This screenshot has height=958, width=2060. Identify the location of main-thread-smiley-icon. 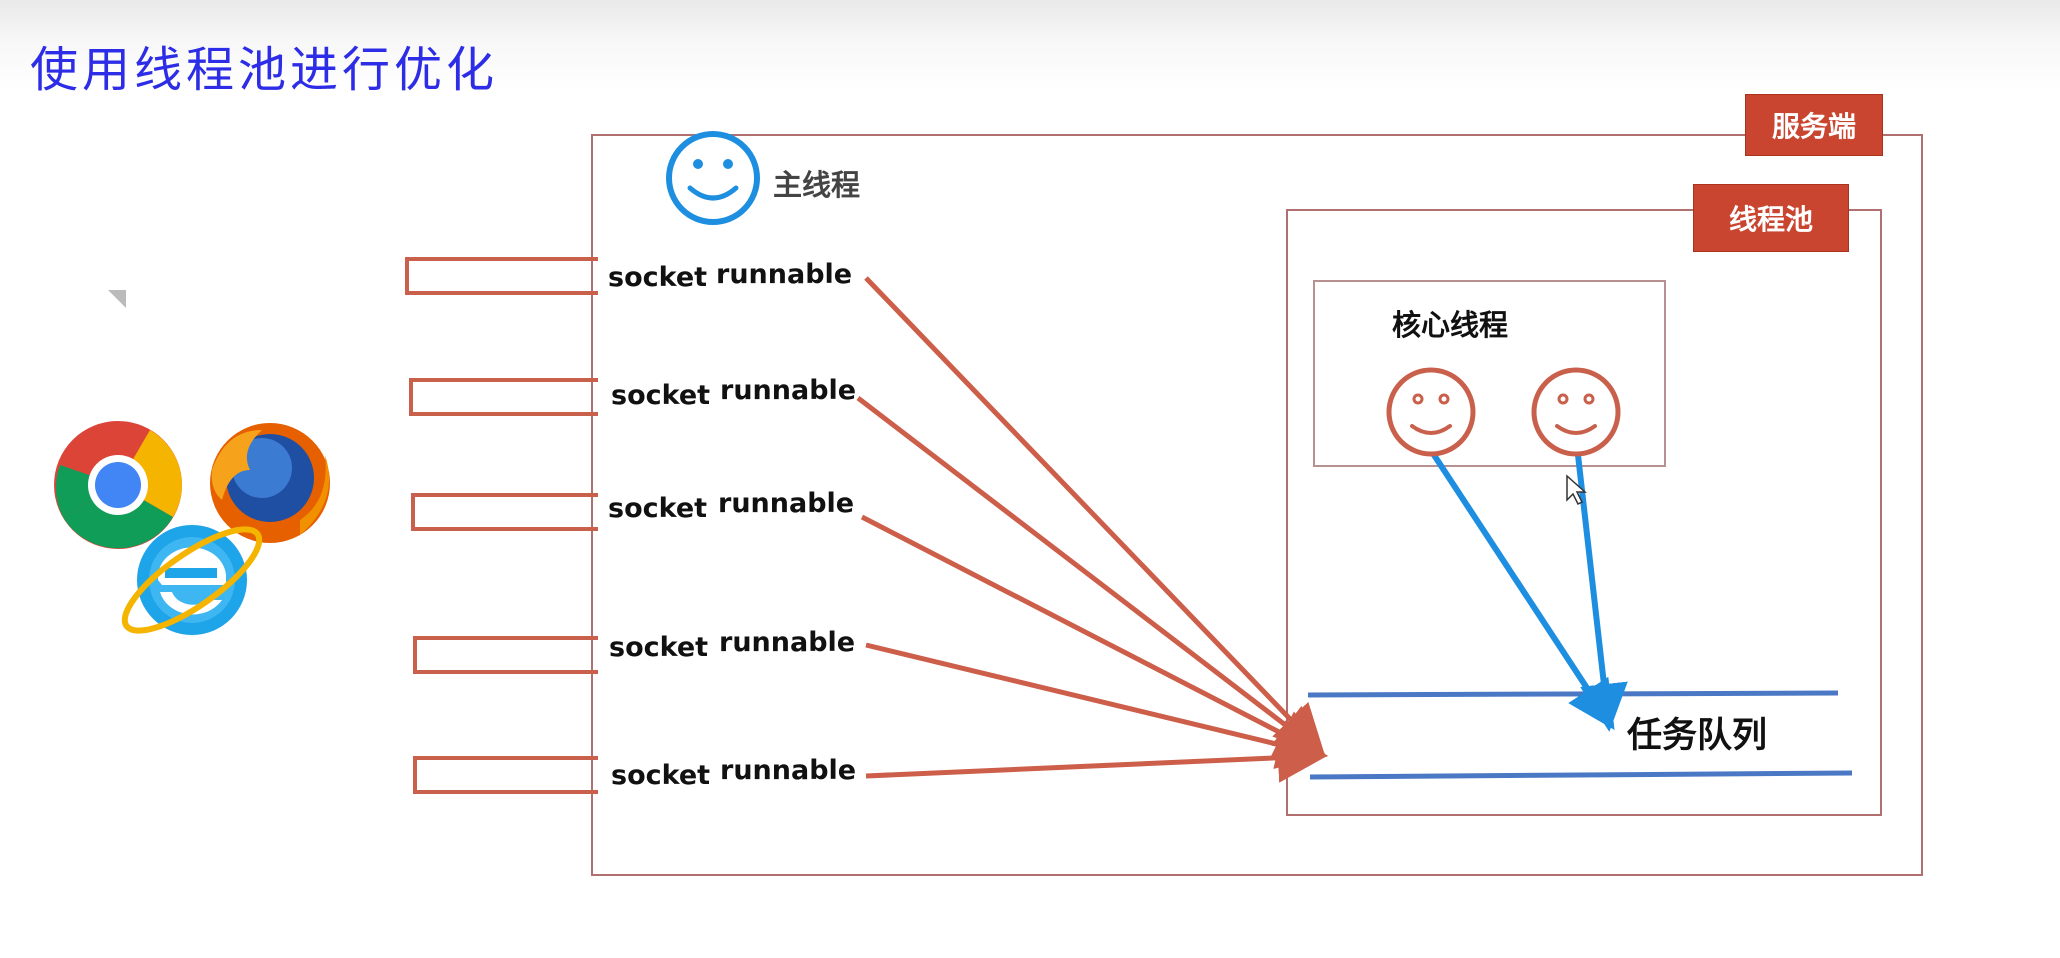
(713, 178).